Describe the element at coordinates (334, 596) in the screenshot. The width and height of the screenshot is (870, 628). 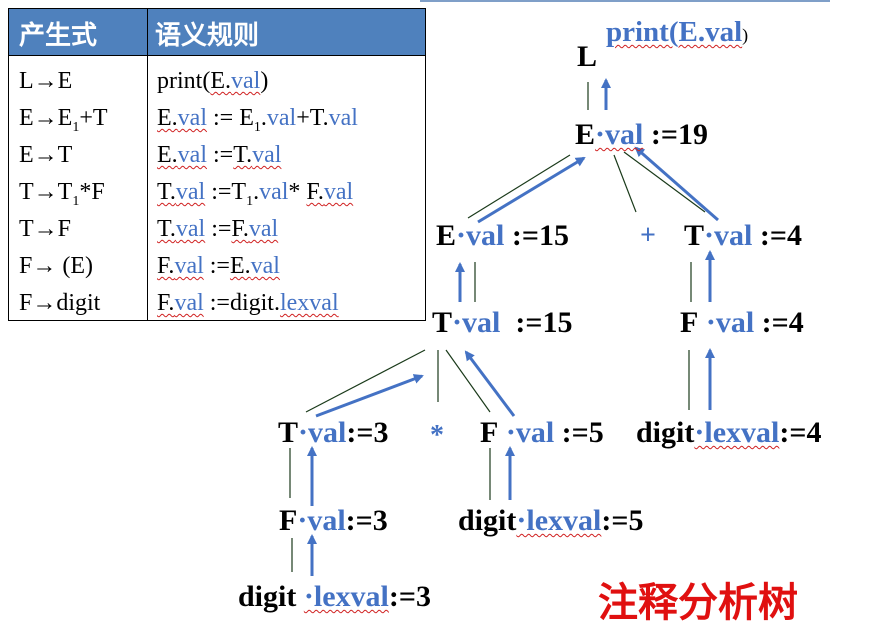
I see `node-digit-low: digit ·lexval:=3` at that location.